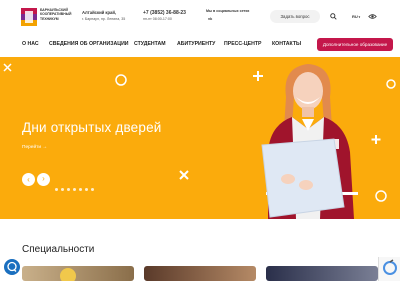 The image size is (400, 281). What do you see at coordinates (30, 44) in the screenshot?
I see `nav-item-about: О НАС` at bounding box center [30, 44].